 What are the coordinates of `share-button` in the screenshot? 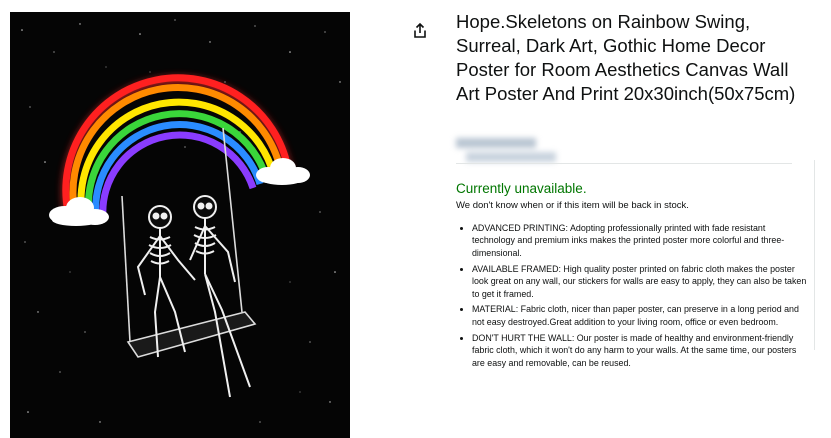 It's located at (420, 31).